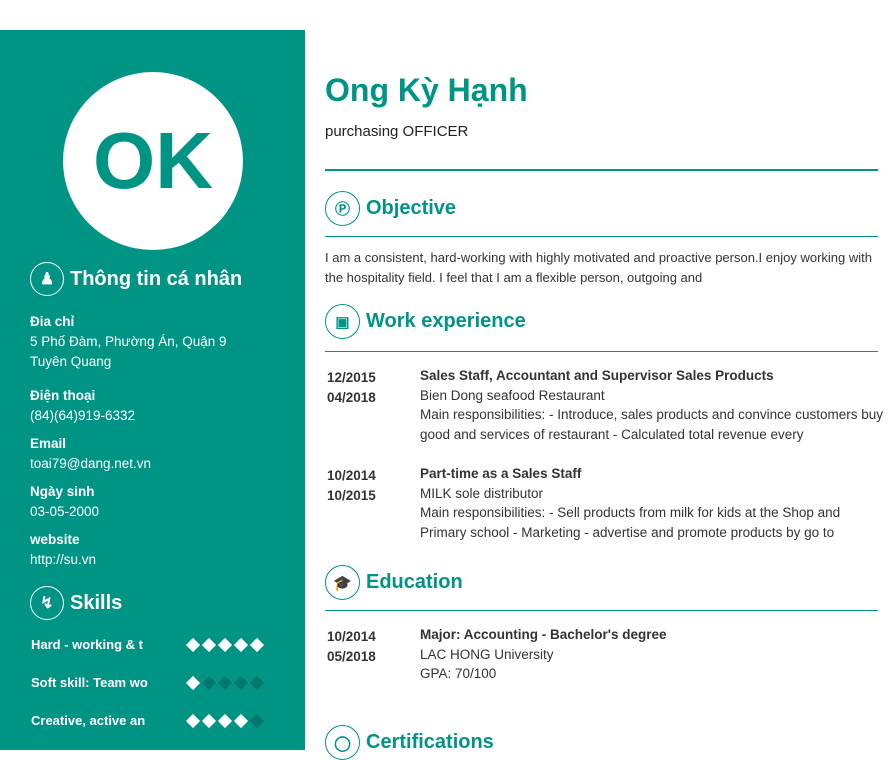 The image size is (894, 760). I want to click on entry-title: Part-time as a Sales Staff, so click(501, 473).